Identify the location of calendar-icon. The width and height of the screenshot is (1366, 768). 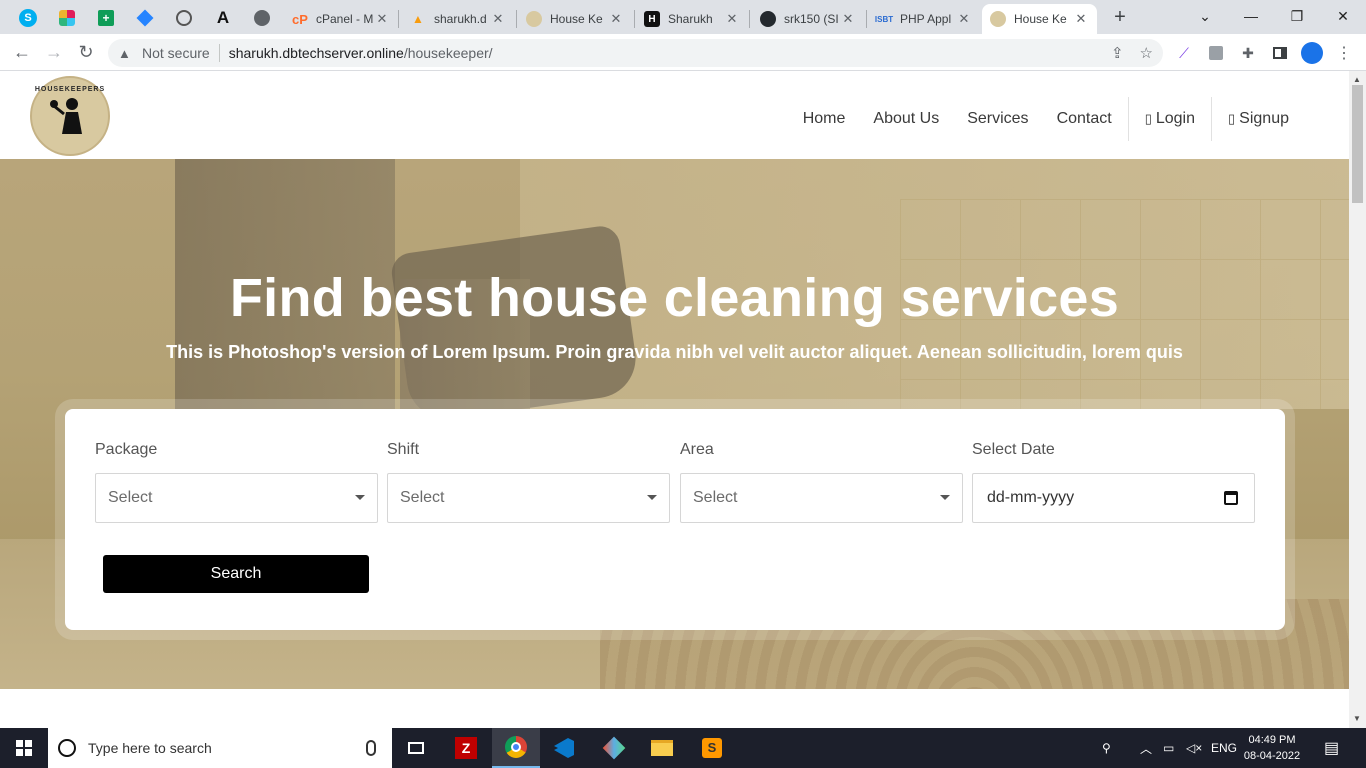
(1231, 498).